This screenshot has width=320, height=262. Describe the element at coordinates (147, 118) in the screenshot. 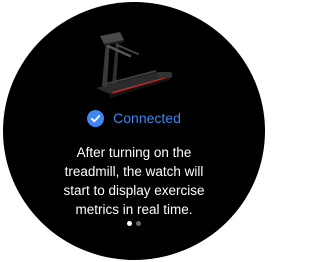

I see `status-label: Connected` at that location.